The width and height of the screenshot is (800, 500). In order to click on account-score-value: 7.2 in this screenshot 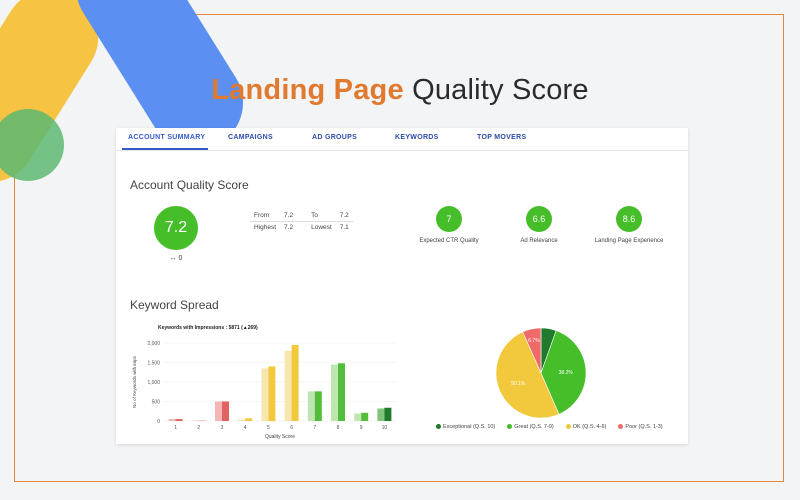, I will do `click(176, 227)`.